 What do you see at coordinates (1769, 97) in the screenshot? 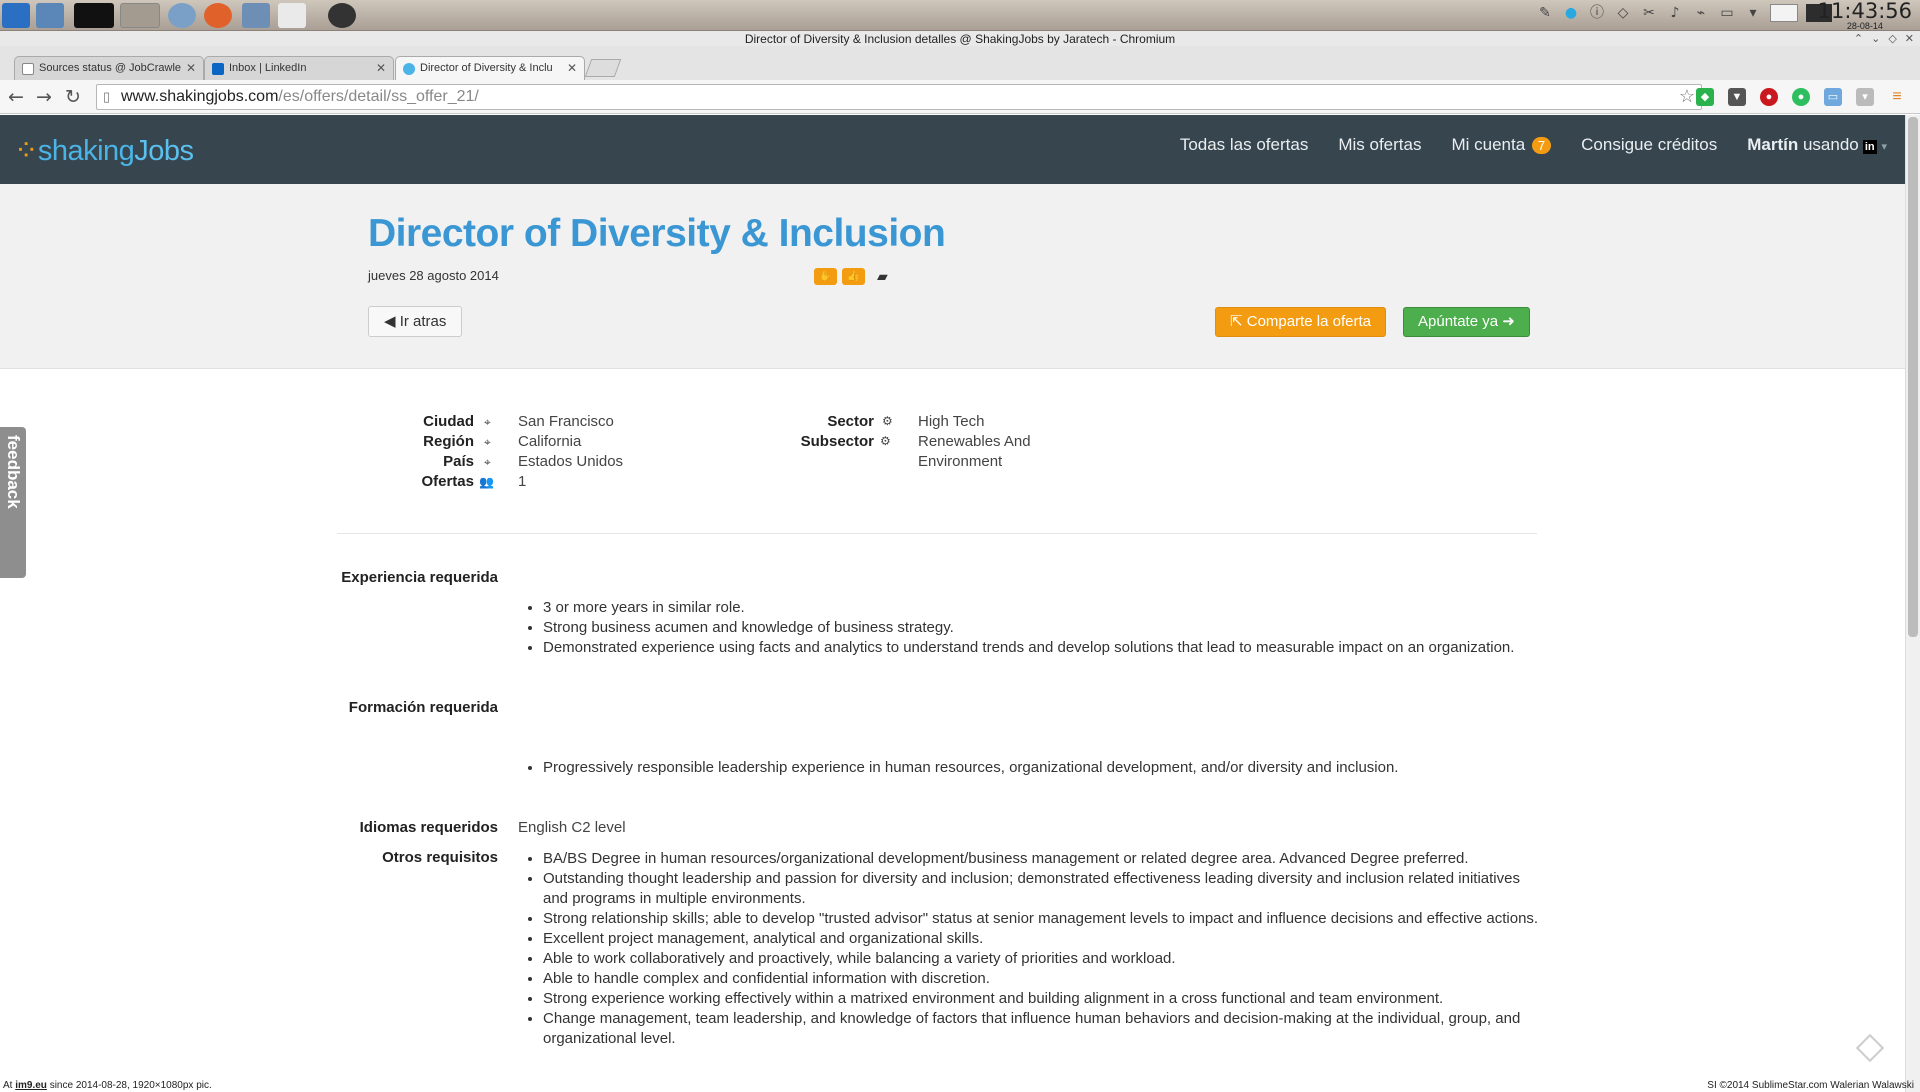
I see `adblock-extension-icon: ●` at bounding box center [1769, 97].